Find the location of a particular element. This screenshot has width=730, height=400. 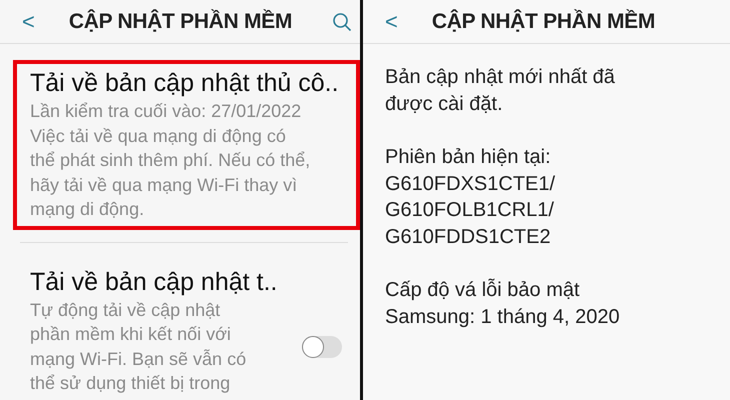

info-text: Bản cập nhật mới nhất đã được cài đặt. is located at coordinates (500, 90).